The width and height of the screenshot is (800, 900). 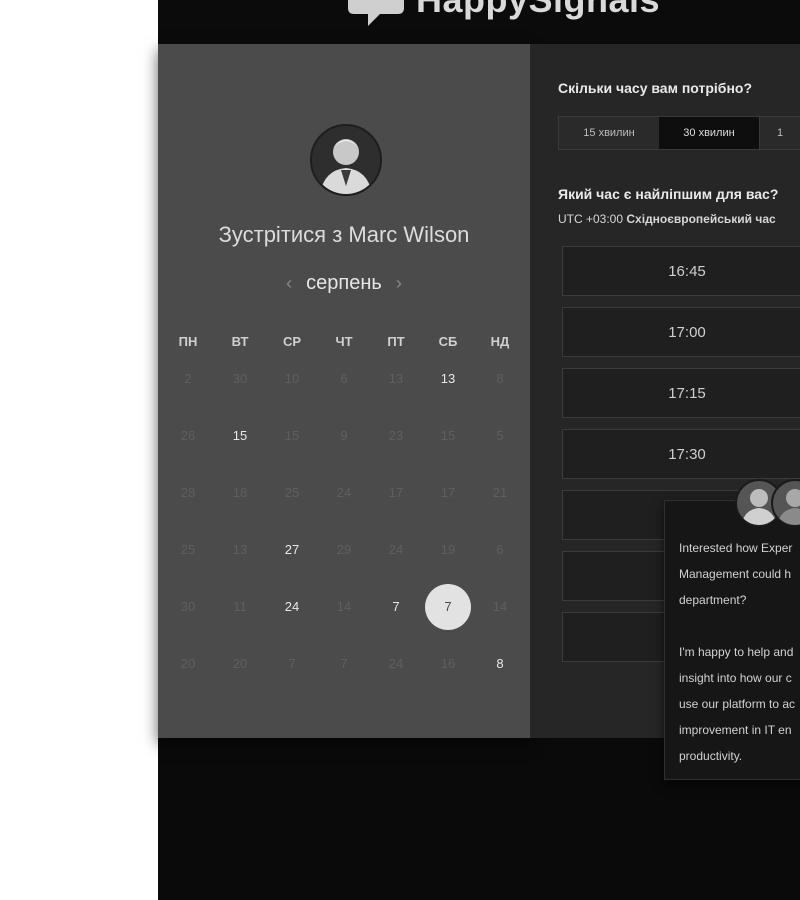 What do you see at coordinates (668, 194) in the screenshot?
I see `time-question: Який час є найліпшим для вас?` at bounding box center [668, 194].